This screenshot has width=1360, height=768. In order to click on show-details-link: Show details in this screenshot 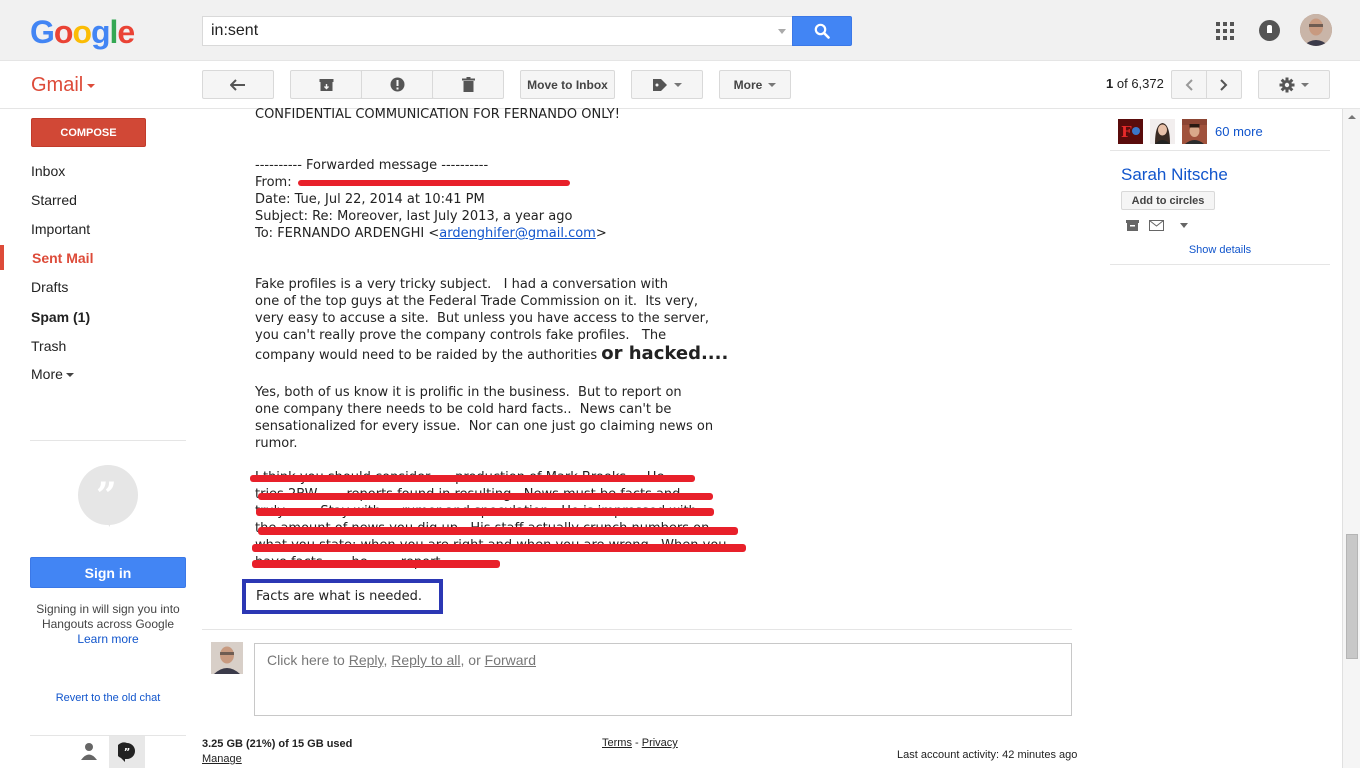, I will do `click(1220, 250)`.